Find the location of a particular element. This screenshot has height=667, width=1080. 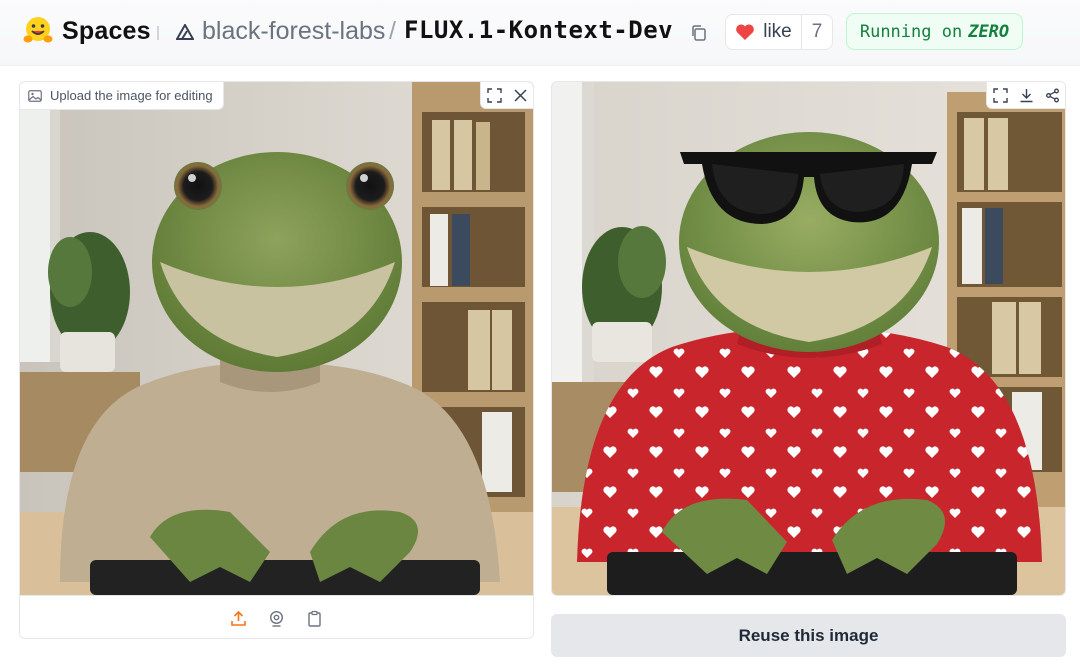

clipboard-source-button is located at coordinates (315, 618).